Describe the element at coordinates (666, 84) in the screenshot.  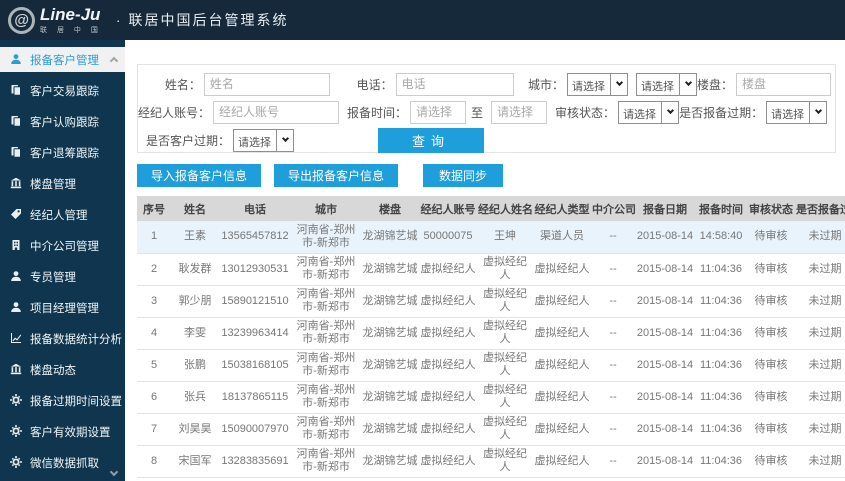
I see `city-district-select: 请选择` at that location.